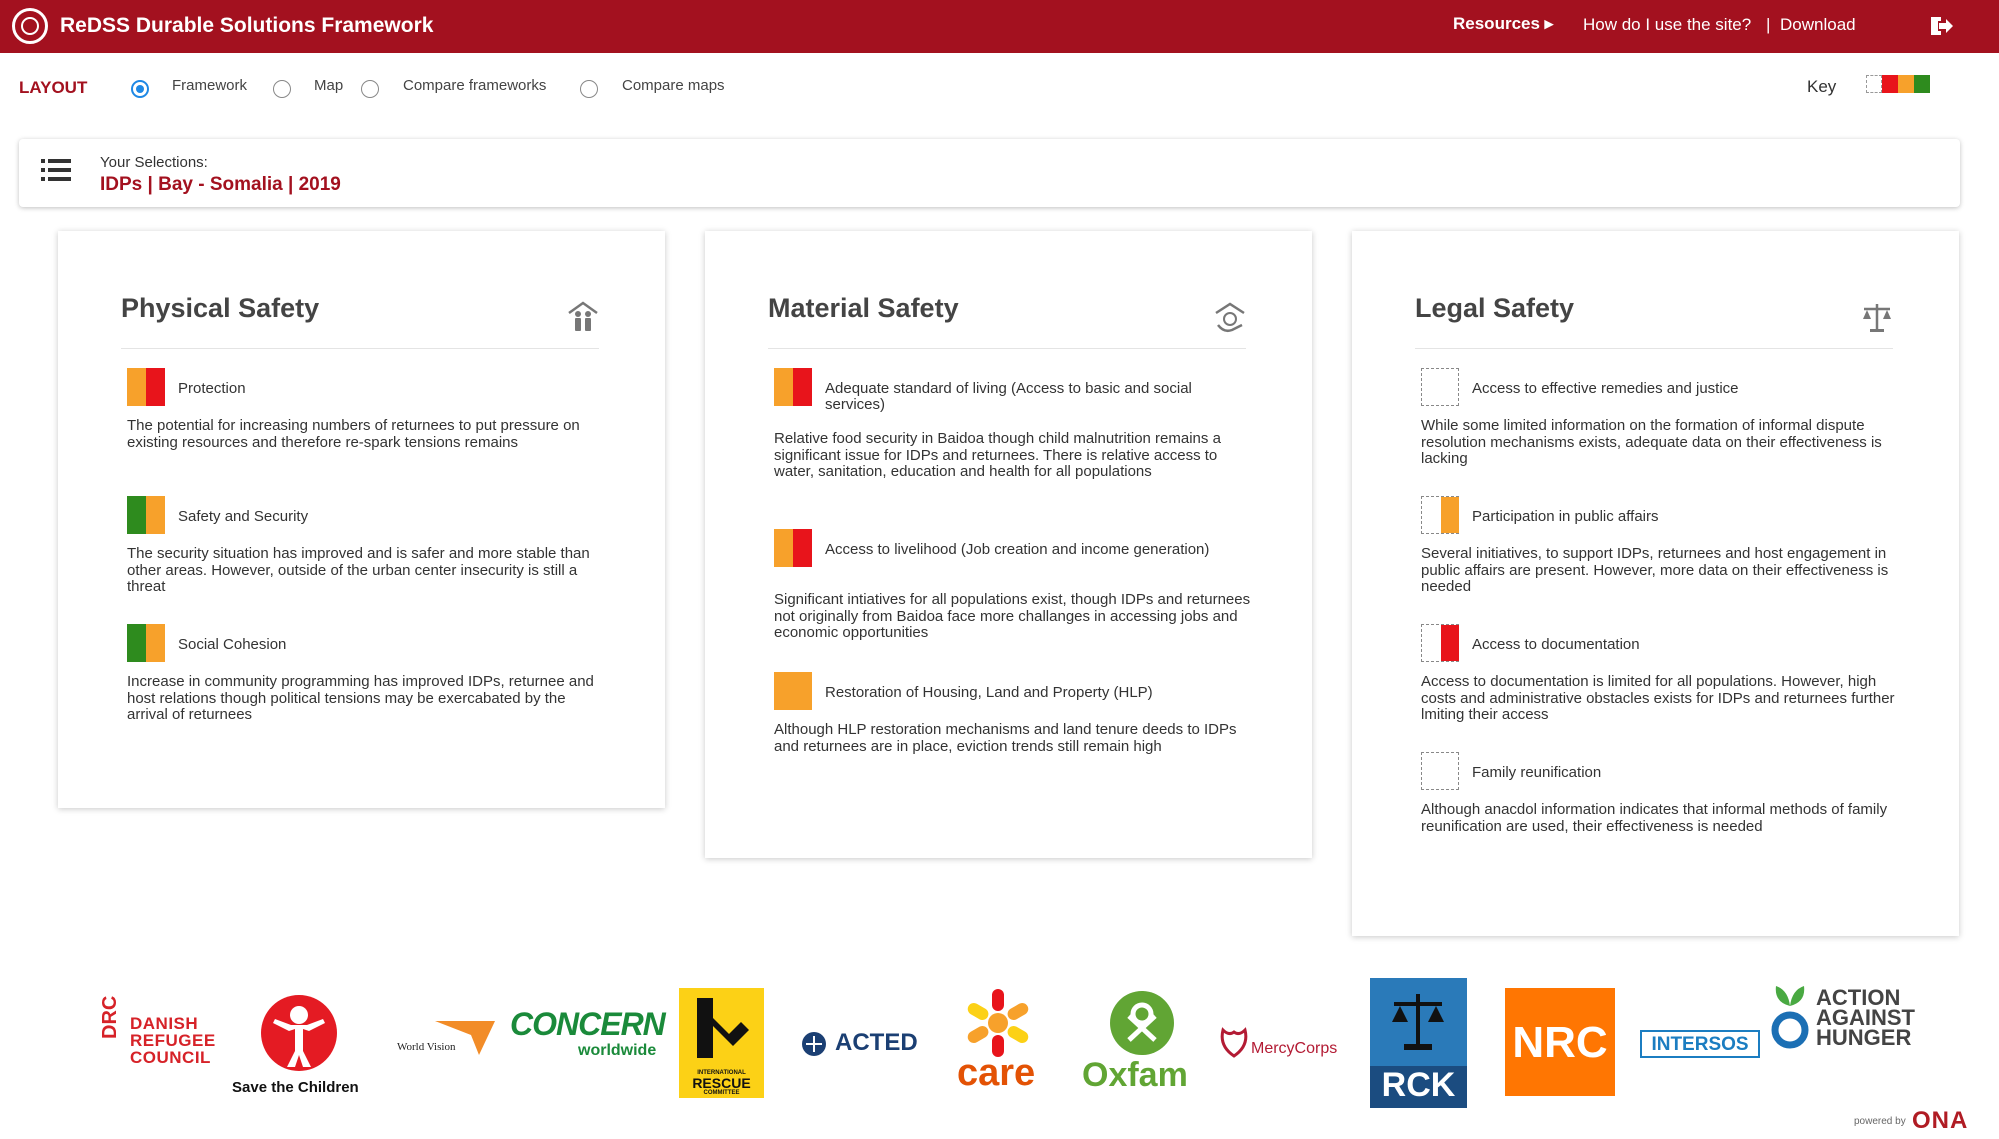  Describe the element at coordinates (1880, 1121) in the screenshot. I see `powered-by-label: powered by` at that location.